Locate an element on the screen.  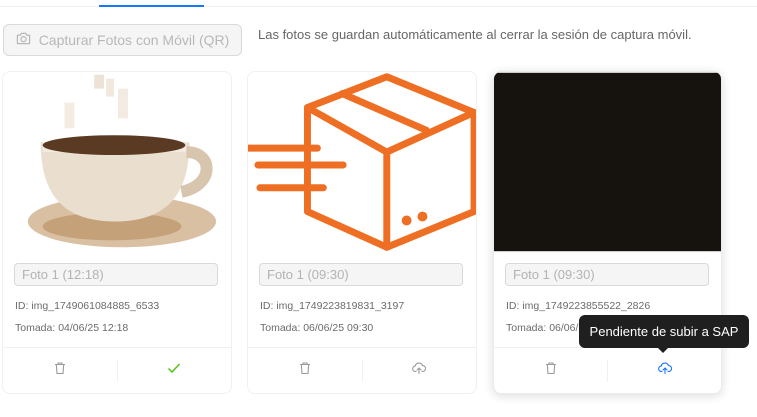
dark-image is located at coordinates (607, 162).